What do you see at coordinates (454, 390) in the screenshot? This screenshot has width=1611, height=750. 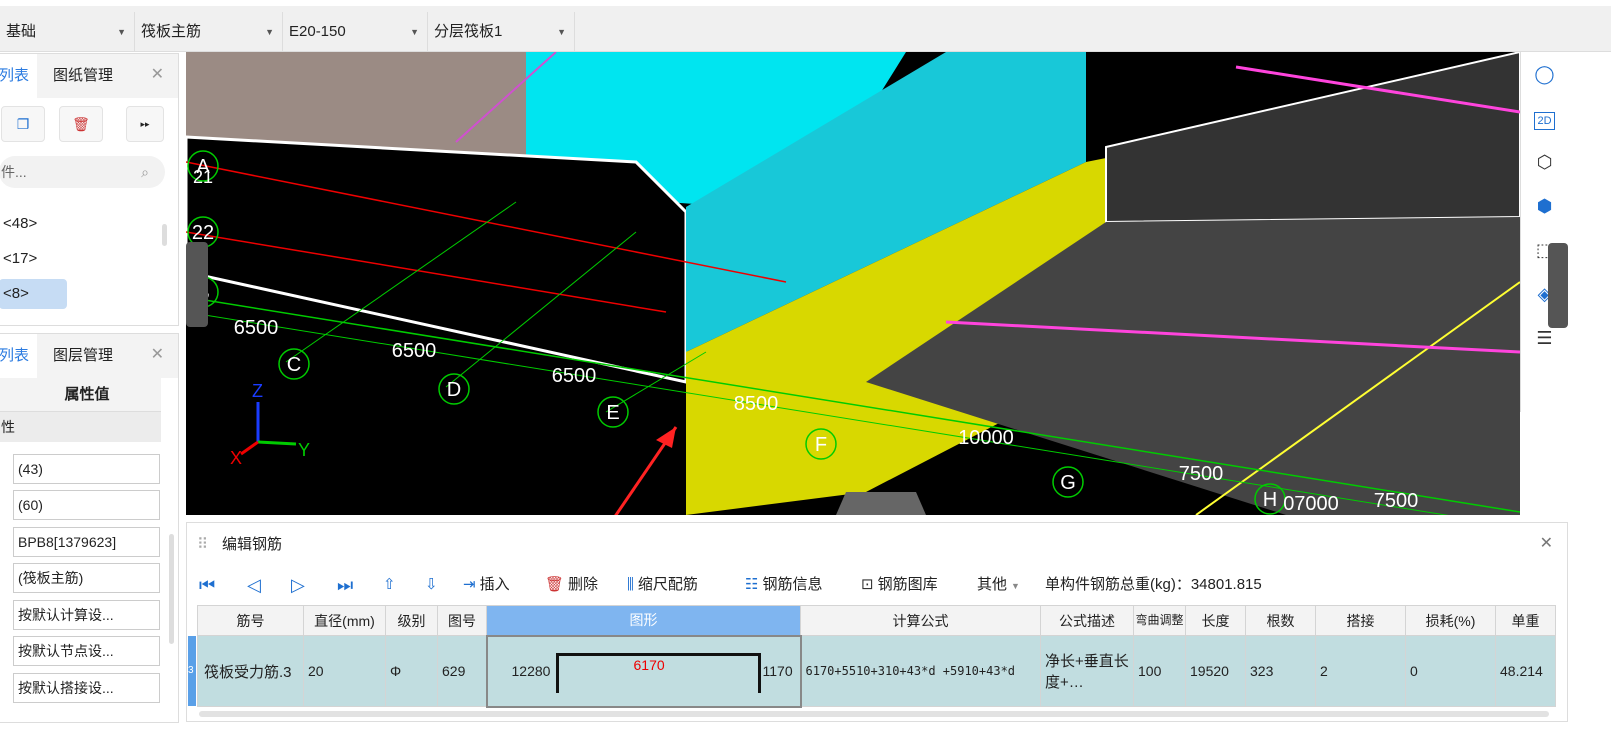 I see `axis-label: D` at bounding box center [454, 390].